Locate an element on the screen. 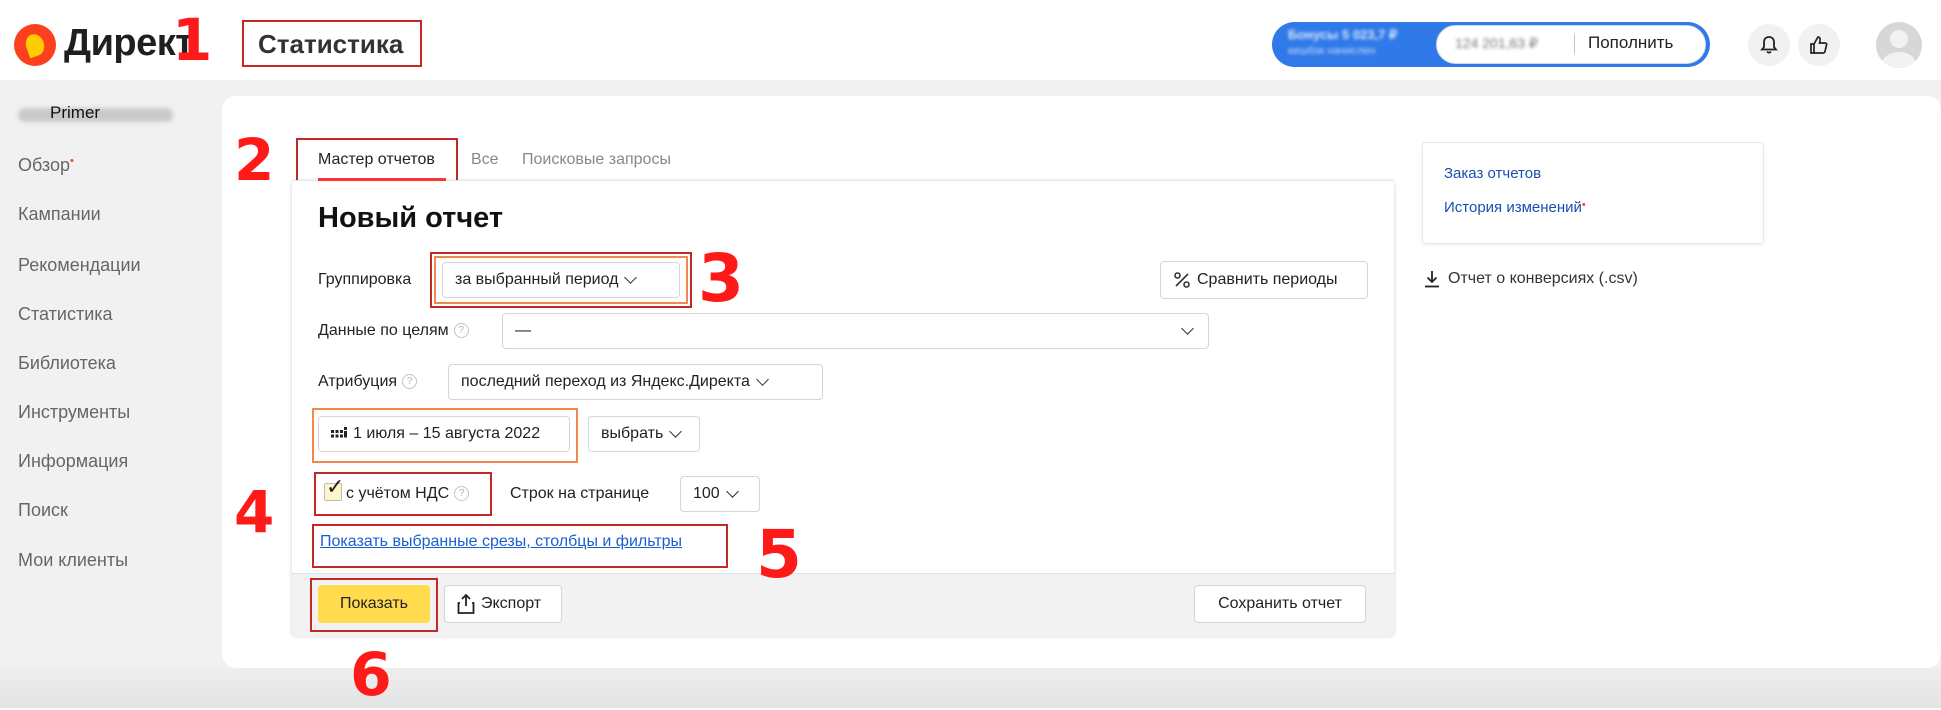 This screenshot has height=710, width=1941. annotation-marker-3: 3 is located at coordinates (721, 278).